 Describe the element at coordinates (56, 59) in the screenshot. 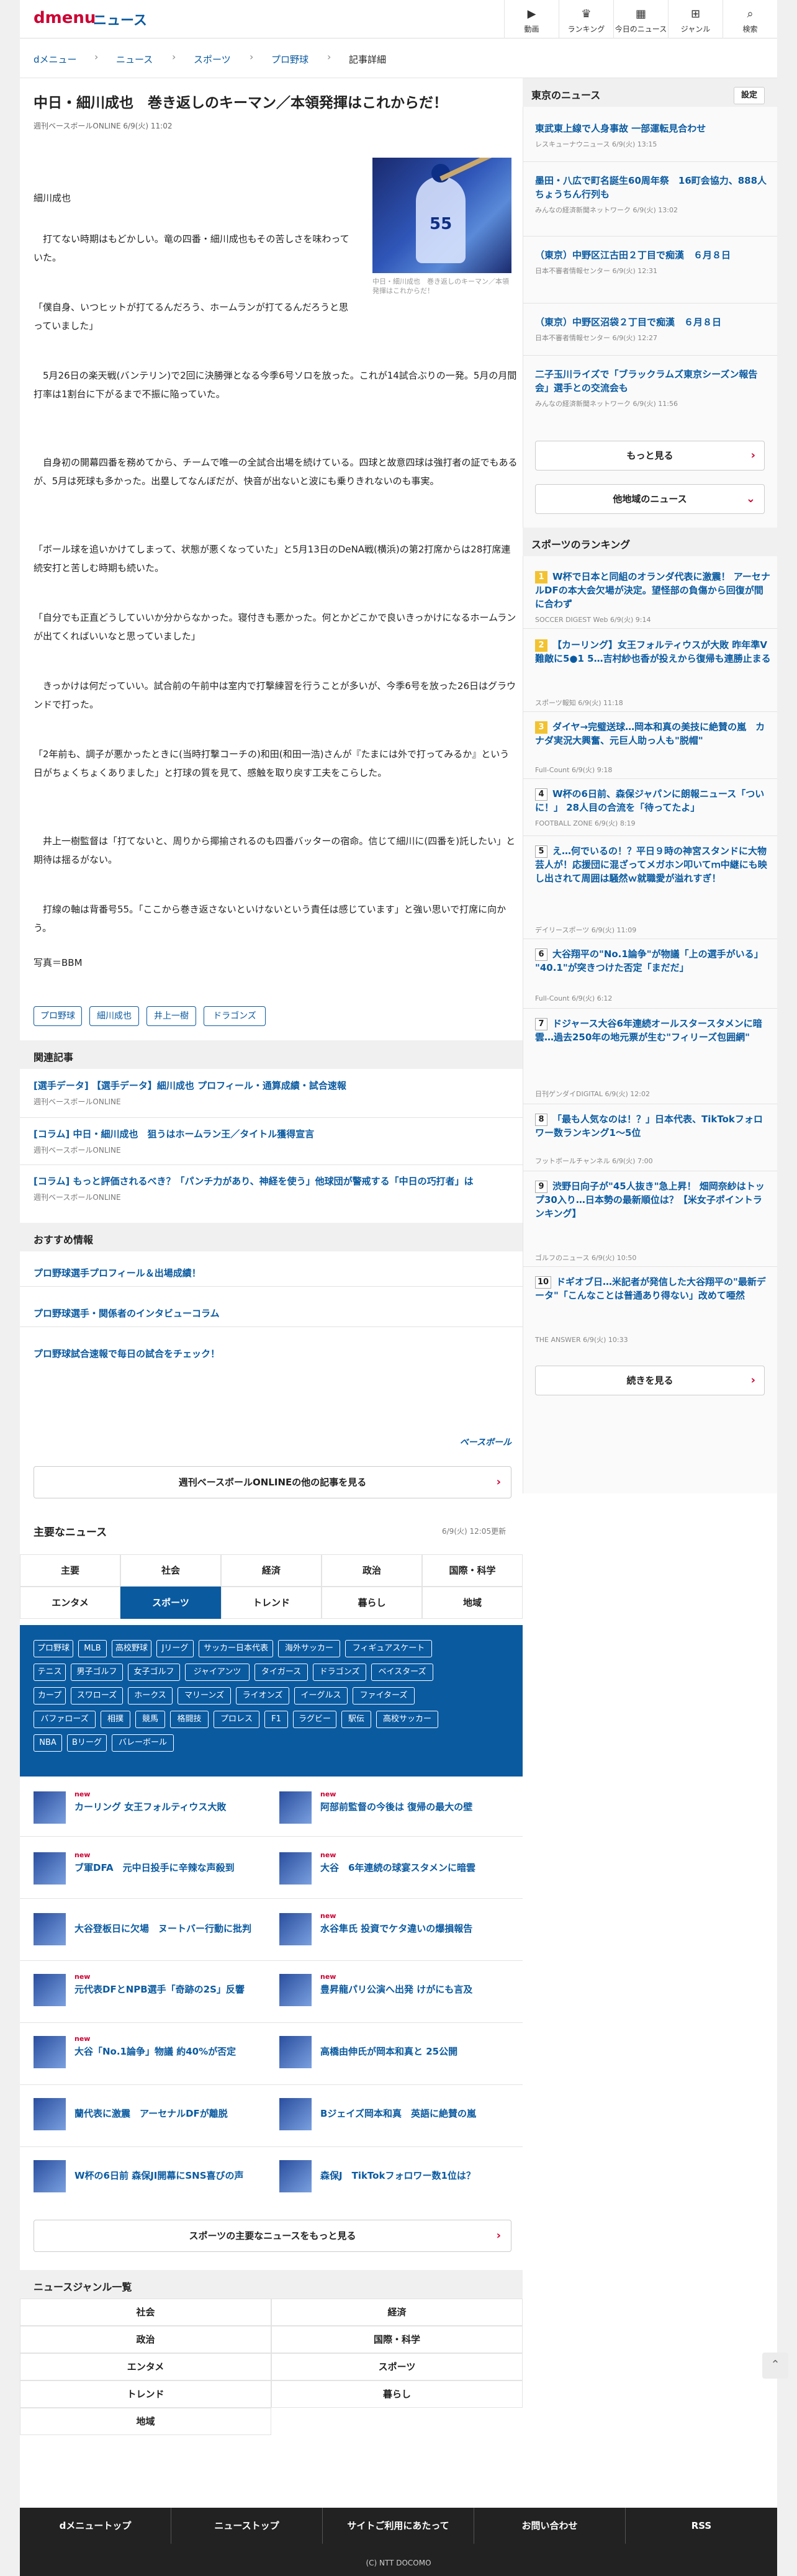

I see `breadcrumb-item: dメニュー` at that location.